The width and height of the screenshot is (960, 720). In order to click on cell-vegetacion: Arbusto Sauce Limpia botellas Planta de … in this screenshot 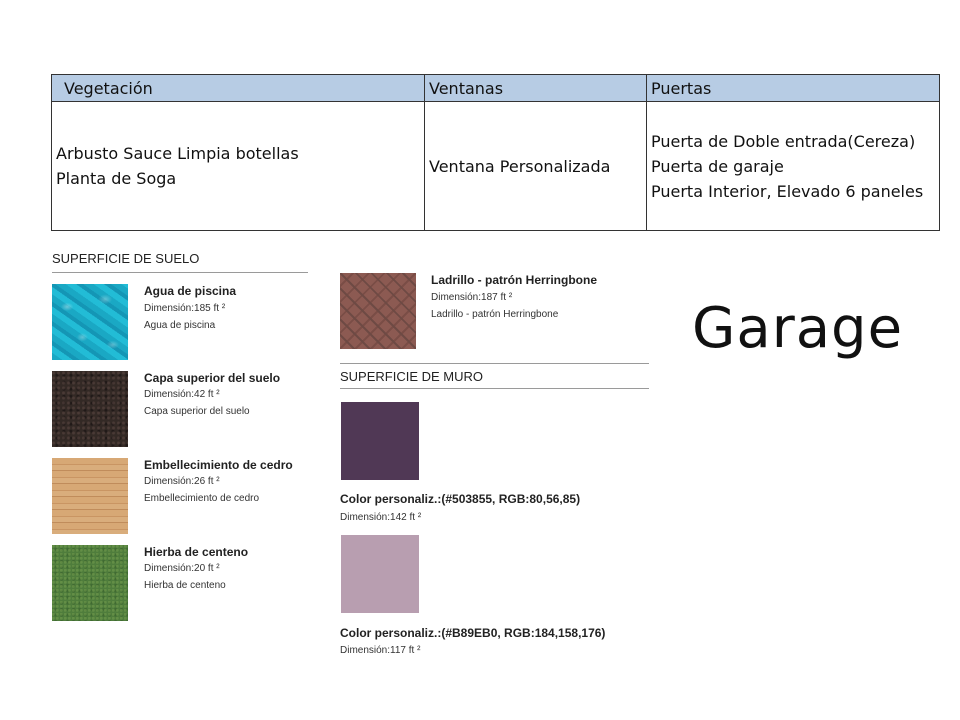, I will do `click(238, 166)`.